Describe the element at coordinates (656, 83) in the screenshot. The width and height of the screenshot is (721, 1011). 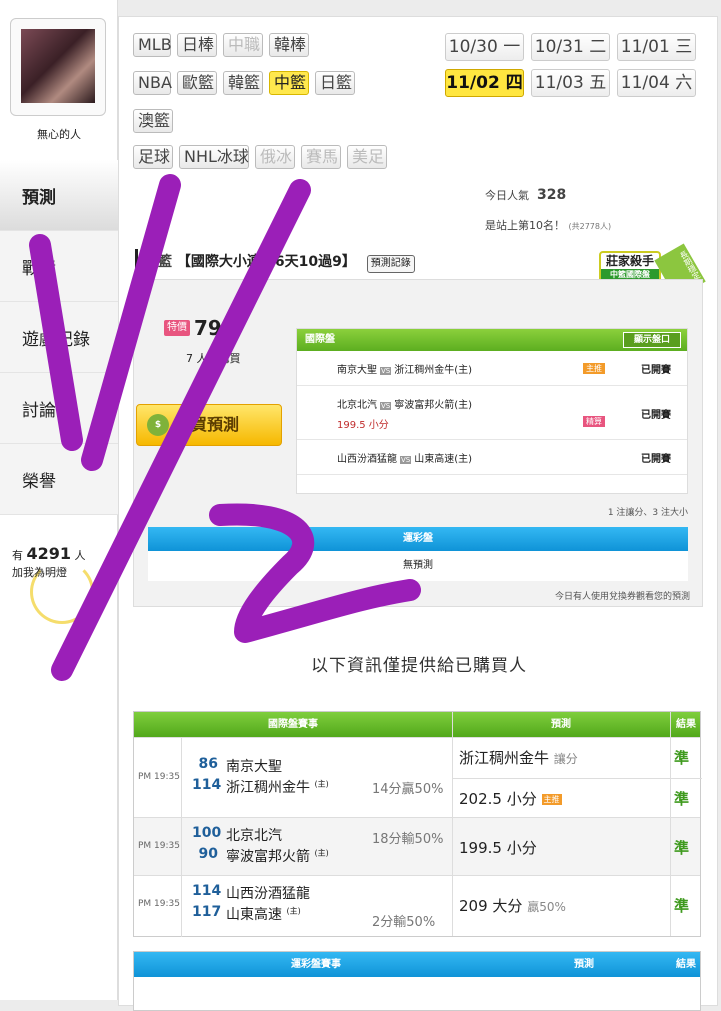
I see `date-tab: 11/04 六` at that location.